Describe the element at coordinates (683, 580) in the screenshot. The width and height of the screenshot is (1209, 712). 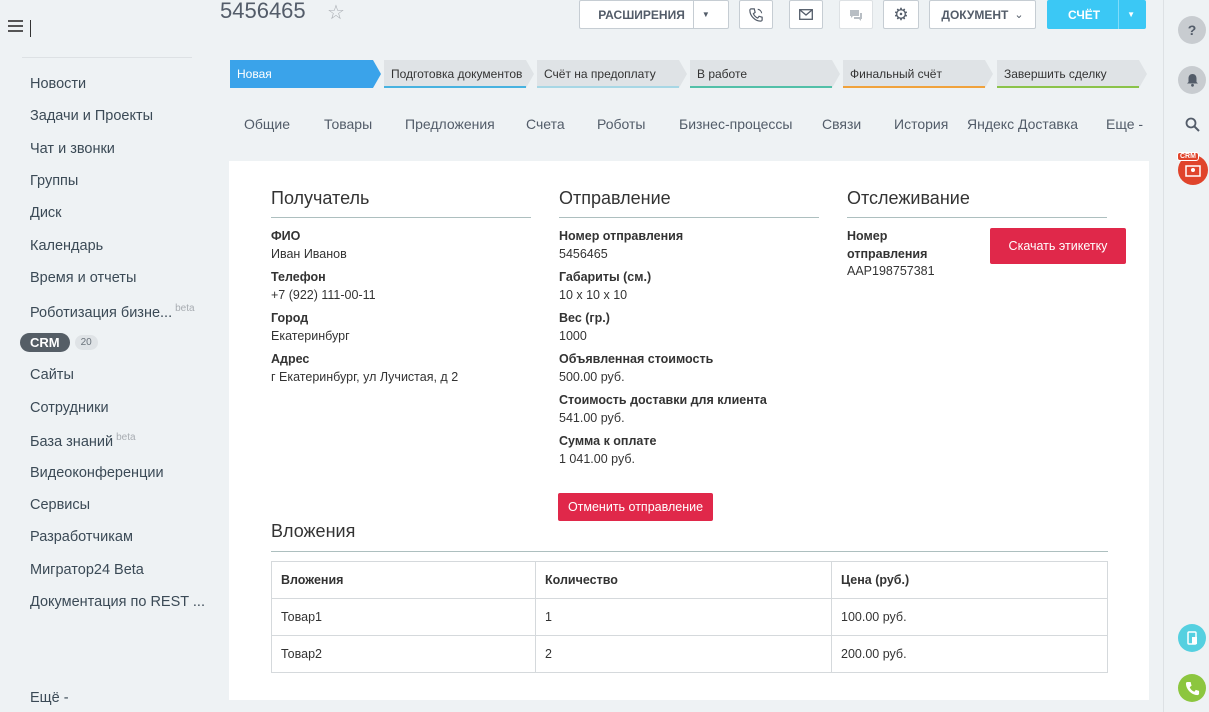
I see `column-header-quantity: Количество` at that location.